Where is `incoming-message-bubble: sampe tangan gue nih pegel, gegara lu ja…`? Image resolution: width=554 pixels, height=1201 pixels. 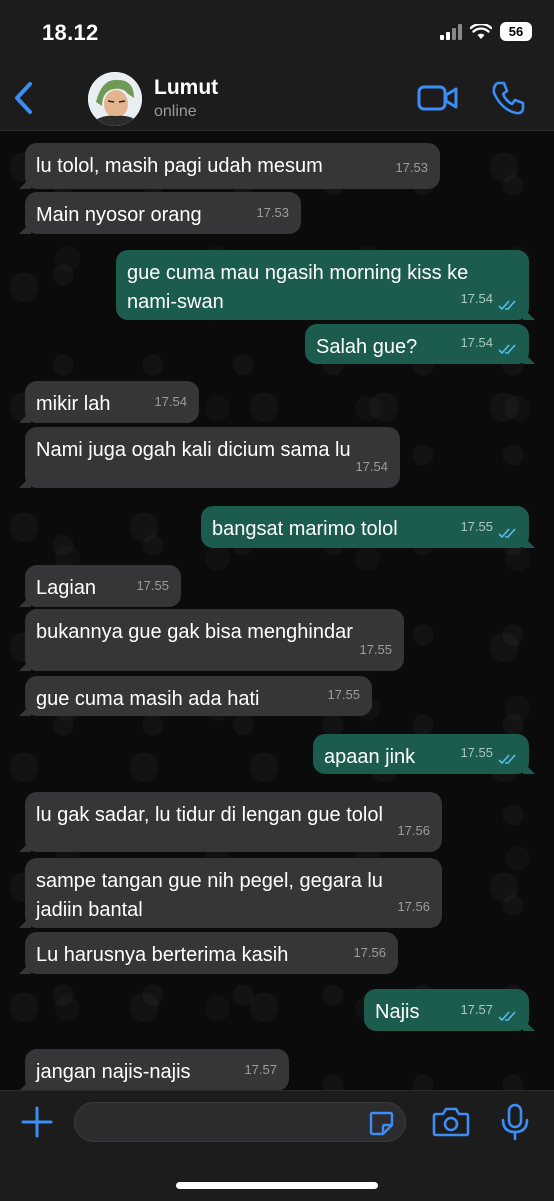 incoming-message-bubble: sampe tangan gue nih pegel, gegara lu ja… is located at coordinates (230, 893).